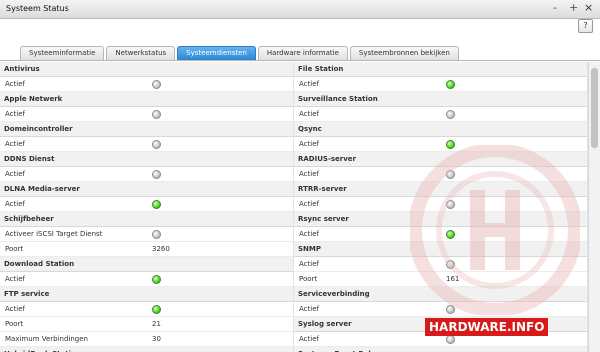 The width and height of the screenshot is (600, 352). Describe the element at coordinates (440, 99) in the screenshot. I see `section-header-surveillance-station: Surveillance Station` at that location.